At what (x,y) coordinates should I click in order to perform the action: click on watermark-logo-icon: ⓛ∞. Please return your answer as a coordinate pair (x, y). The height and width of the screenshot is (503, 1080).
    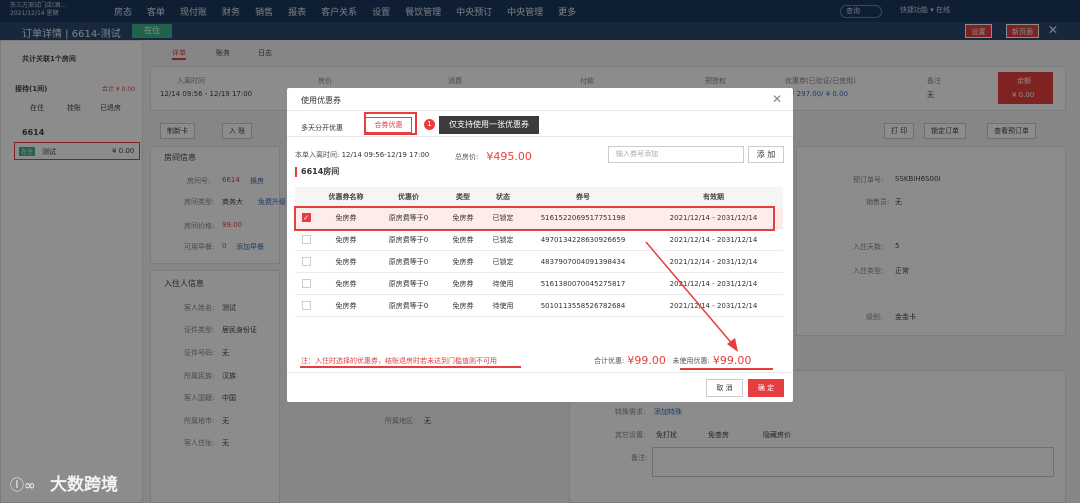
    Looking at the image, I should click on (23, 486).